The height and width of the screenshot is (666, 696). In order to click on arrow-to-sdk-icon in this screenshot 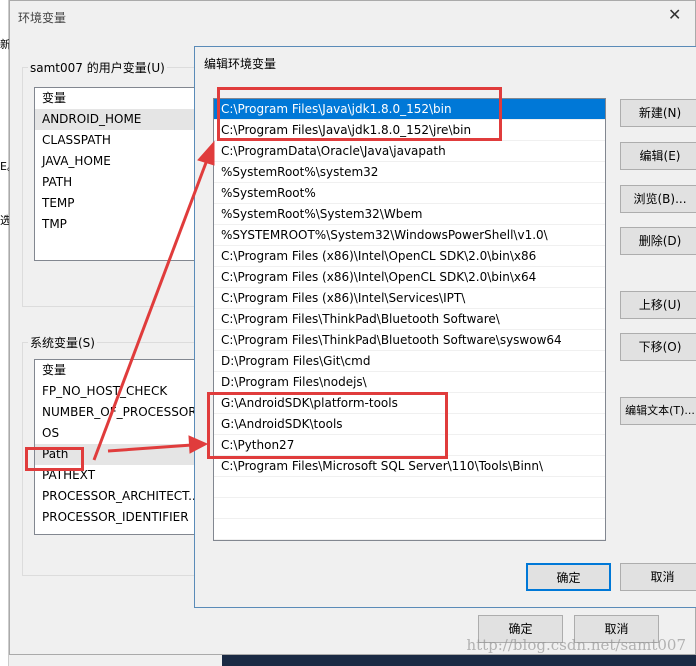, I will do `click(150, 448)`.